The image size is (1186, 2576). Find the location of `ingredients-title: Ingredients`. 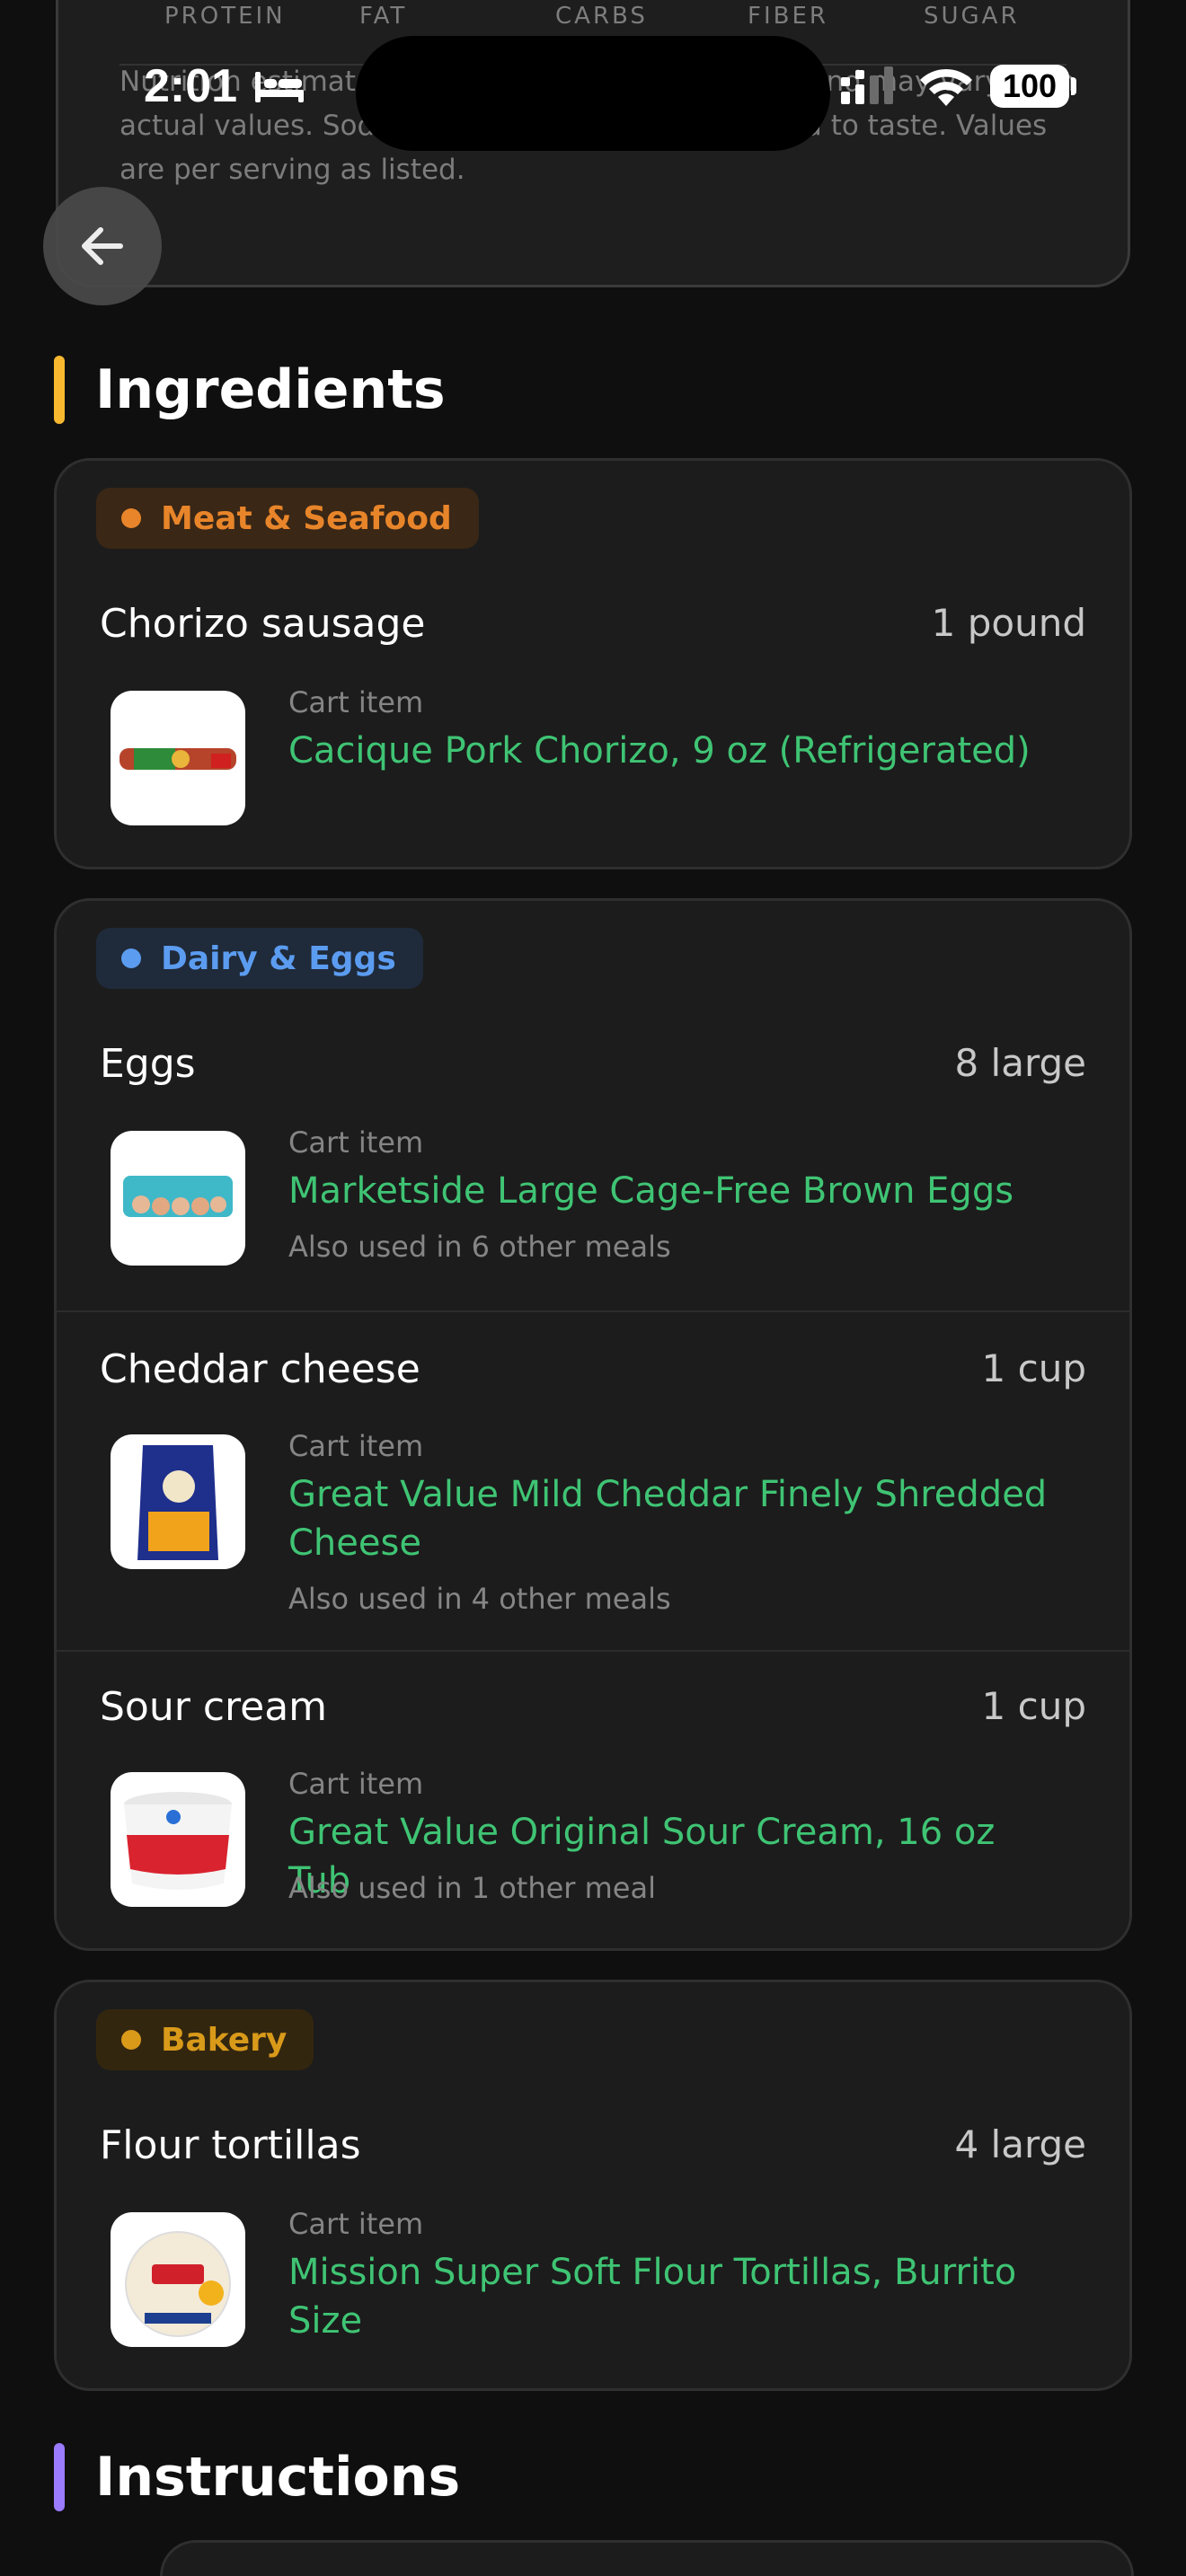

ingredients-title: Ingredients is located at coordinates (270, 389).